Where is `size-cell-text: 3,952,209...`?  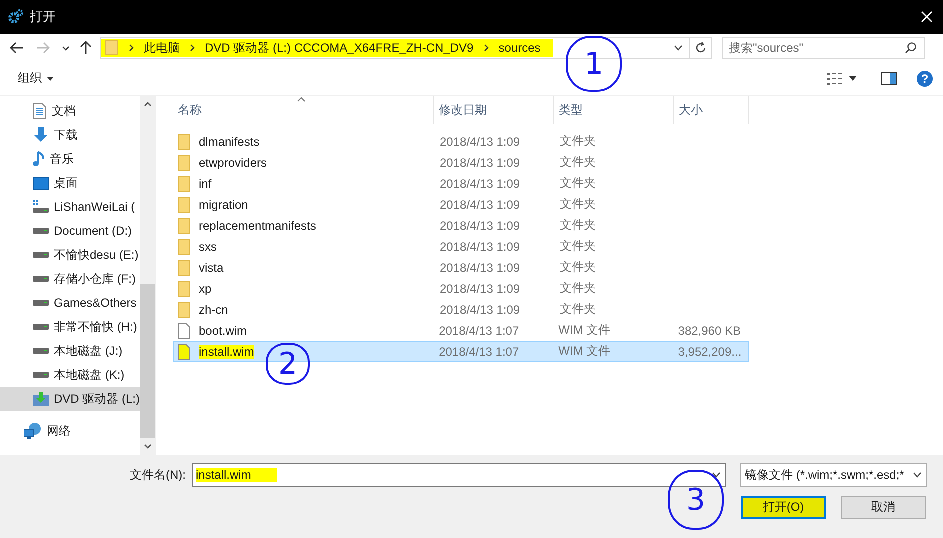
size-cell-text: 3,952,209... is located at coordinates (710, 351).